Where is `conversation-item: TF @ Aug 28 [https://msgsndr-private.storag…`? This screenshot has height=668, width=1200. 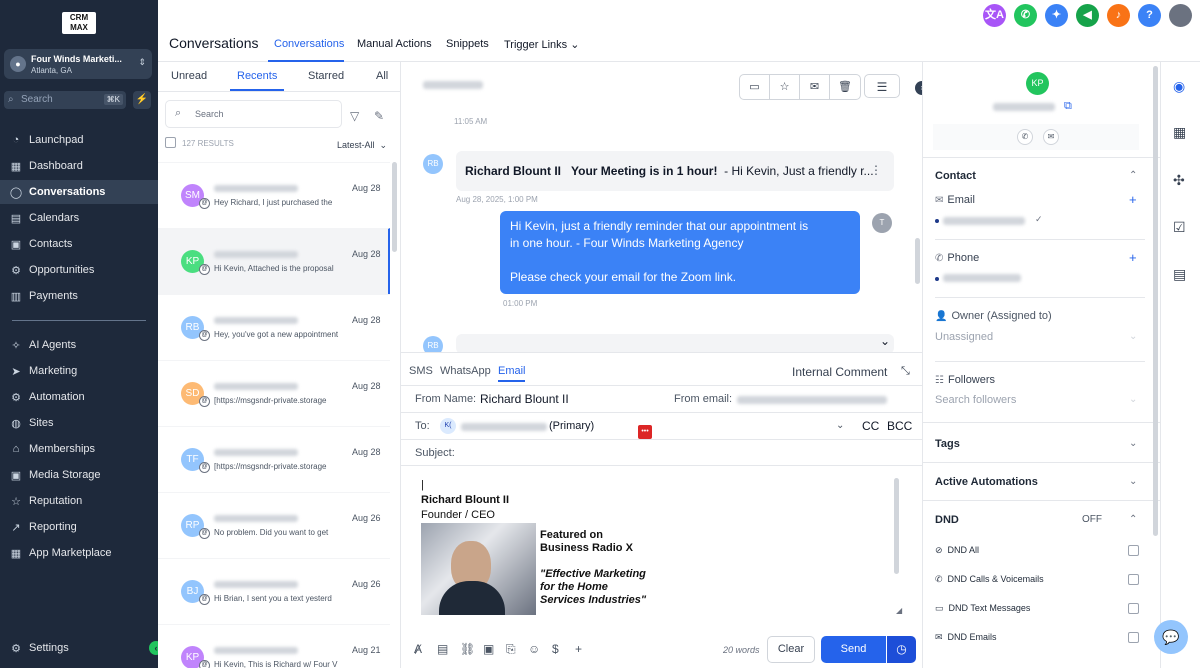
conversation-item: TF @ Aug 28 [https://msgsndr-private.storag… is located at coordinates (274, 459).